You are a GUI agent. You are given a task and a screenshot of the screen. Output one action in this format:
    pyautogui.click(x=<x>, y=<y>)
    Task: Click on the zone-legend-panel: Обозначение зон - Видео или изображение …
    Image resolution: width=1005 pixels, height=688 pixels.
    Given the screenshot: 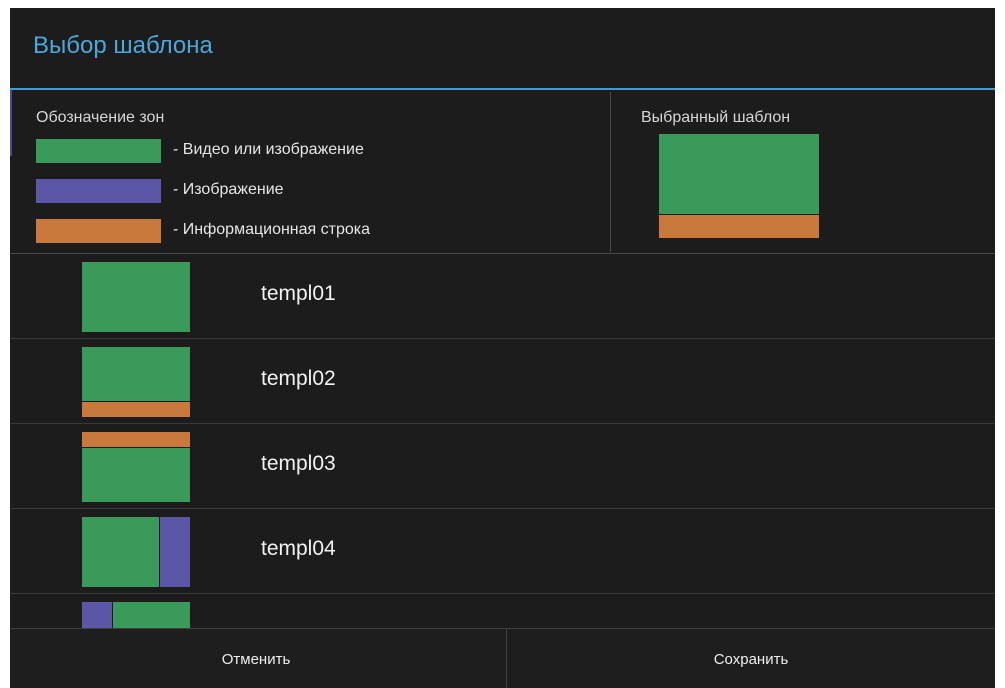 What is the action you would take?
    pyautogui.click(x=310, y=172)
    